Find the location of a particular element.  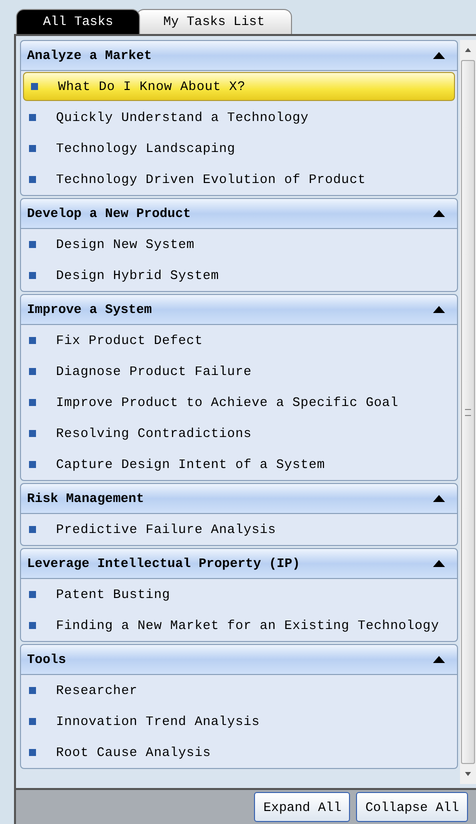

scroll-down-icon is located at coordinates (468, 774).